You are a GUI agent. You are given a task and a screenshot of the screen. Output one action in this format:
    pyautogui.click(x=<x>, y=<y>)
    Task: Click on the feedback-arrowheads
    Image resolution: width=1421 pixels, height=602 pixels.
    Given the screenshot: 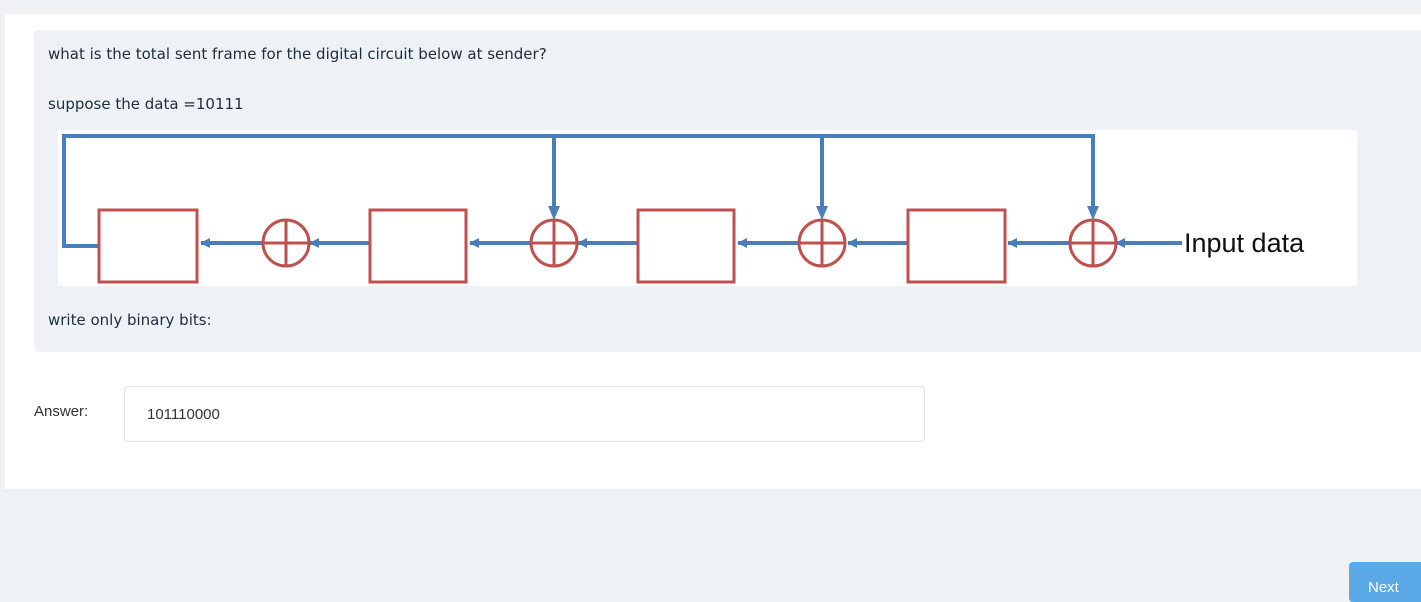 What is the action you would take?
    pyautogui.click(x=823, y=213)
    